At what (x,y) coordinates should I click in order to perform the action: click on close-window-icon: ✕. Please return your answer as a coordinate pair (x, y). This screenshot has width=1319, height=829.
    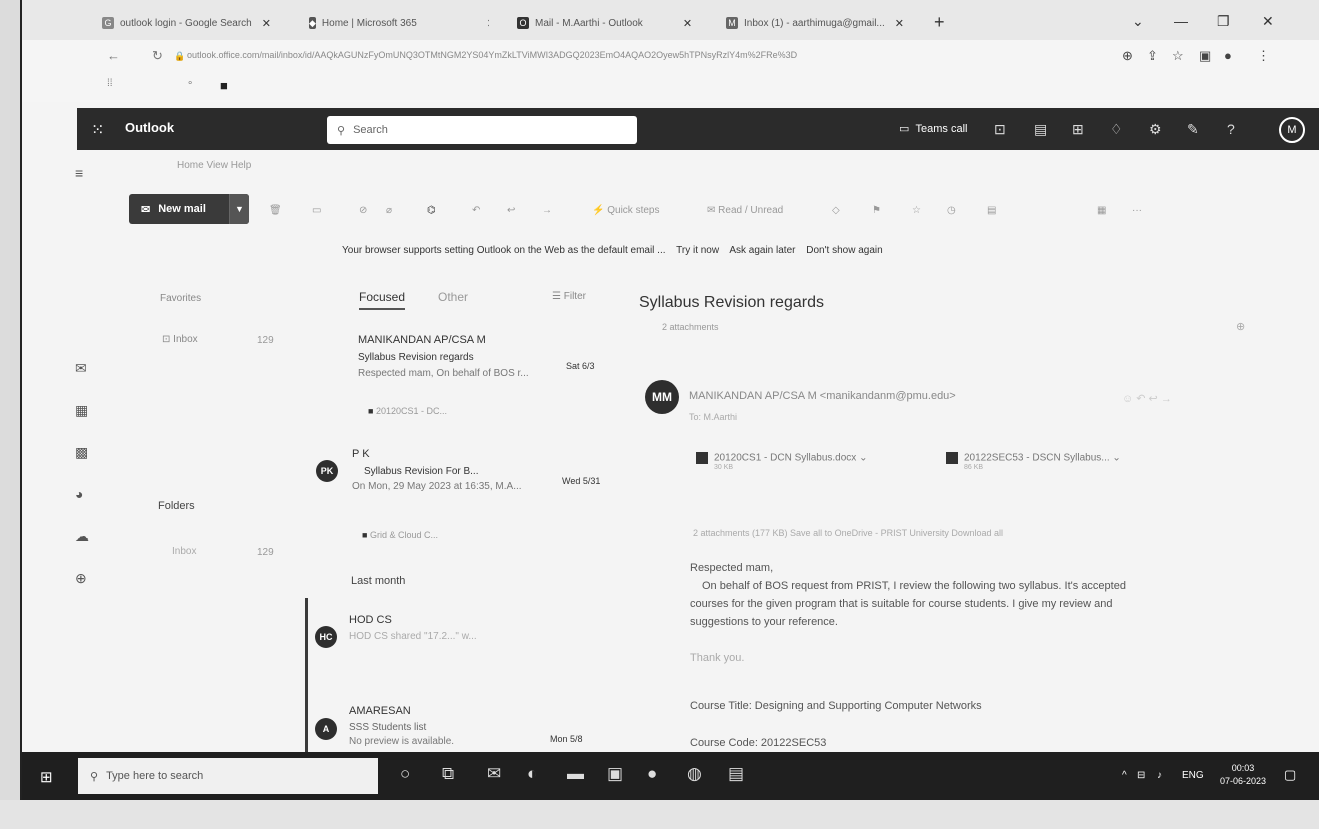
    Looking at the image, I should click on (1268, 21).